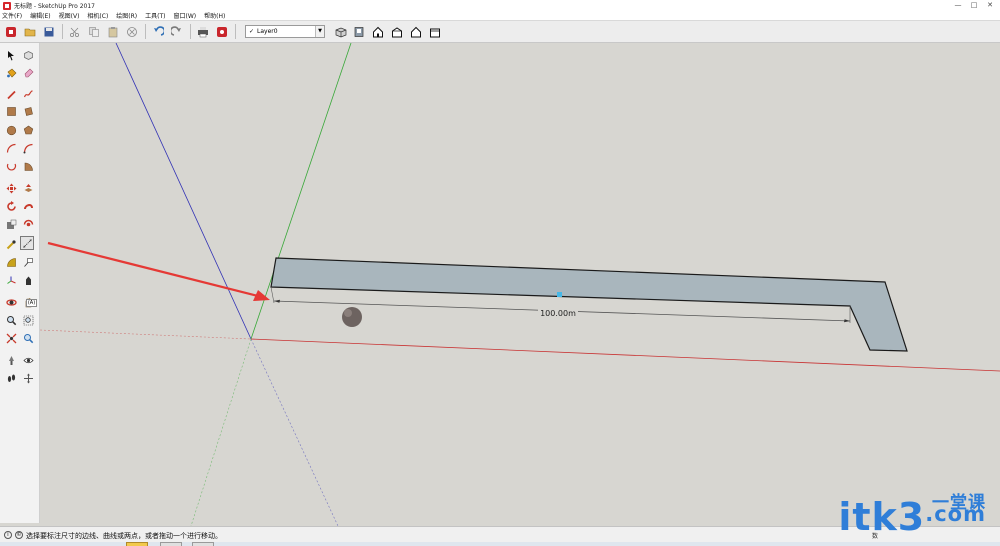 The height and width of the screenshot is (546, 1000). Describe the element at coordinates (28, 378) in the screenshot. I see `section-plane-button` at that location.